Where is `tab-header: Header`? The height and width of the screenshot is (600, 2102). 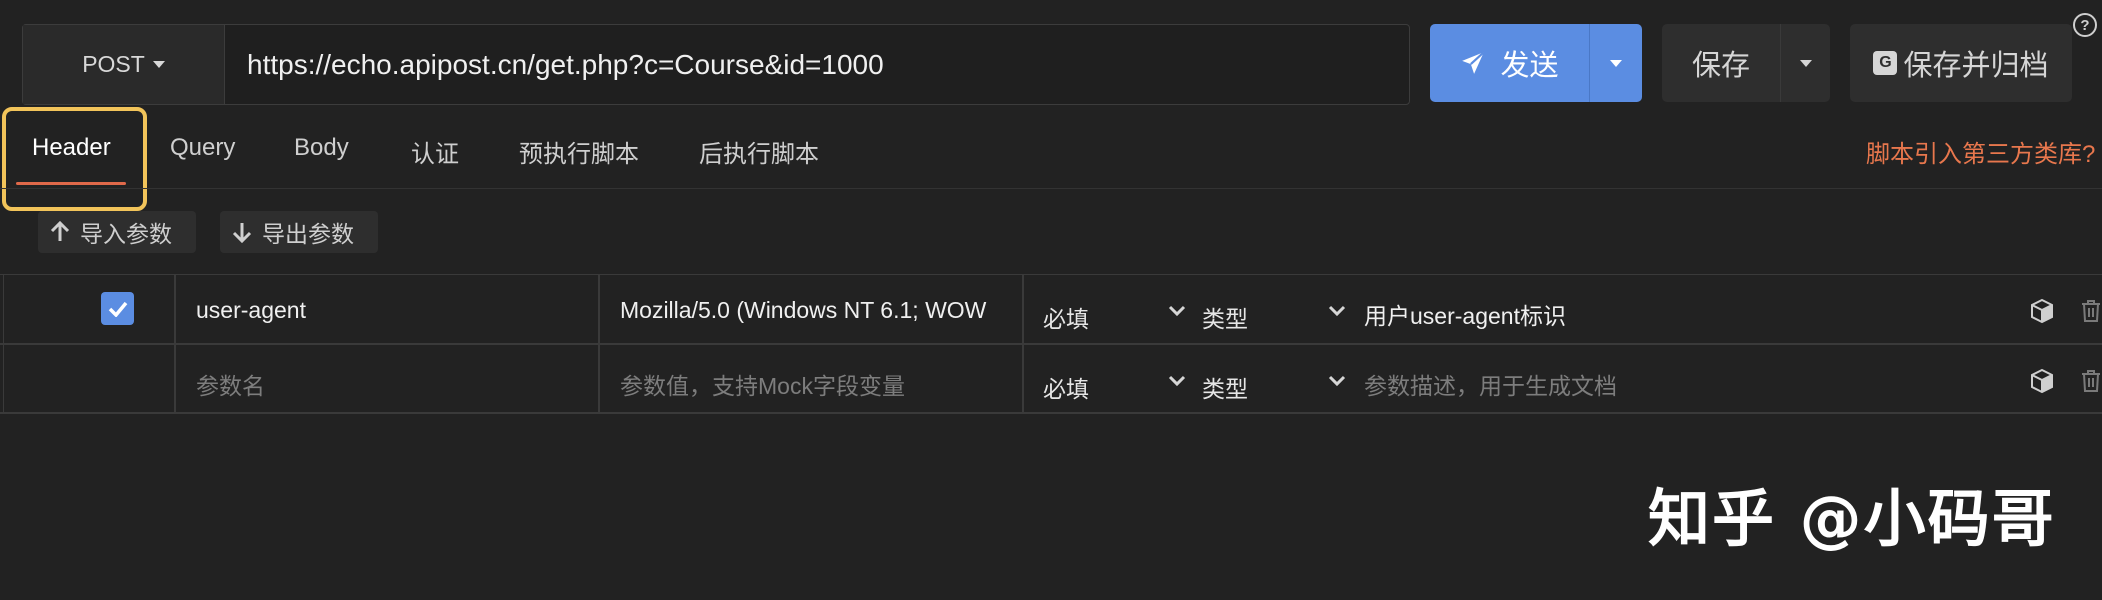 tab-header: Header is located at coordinates (71, 148).